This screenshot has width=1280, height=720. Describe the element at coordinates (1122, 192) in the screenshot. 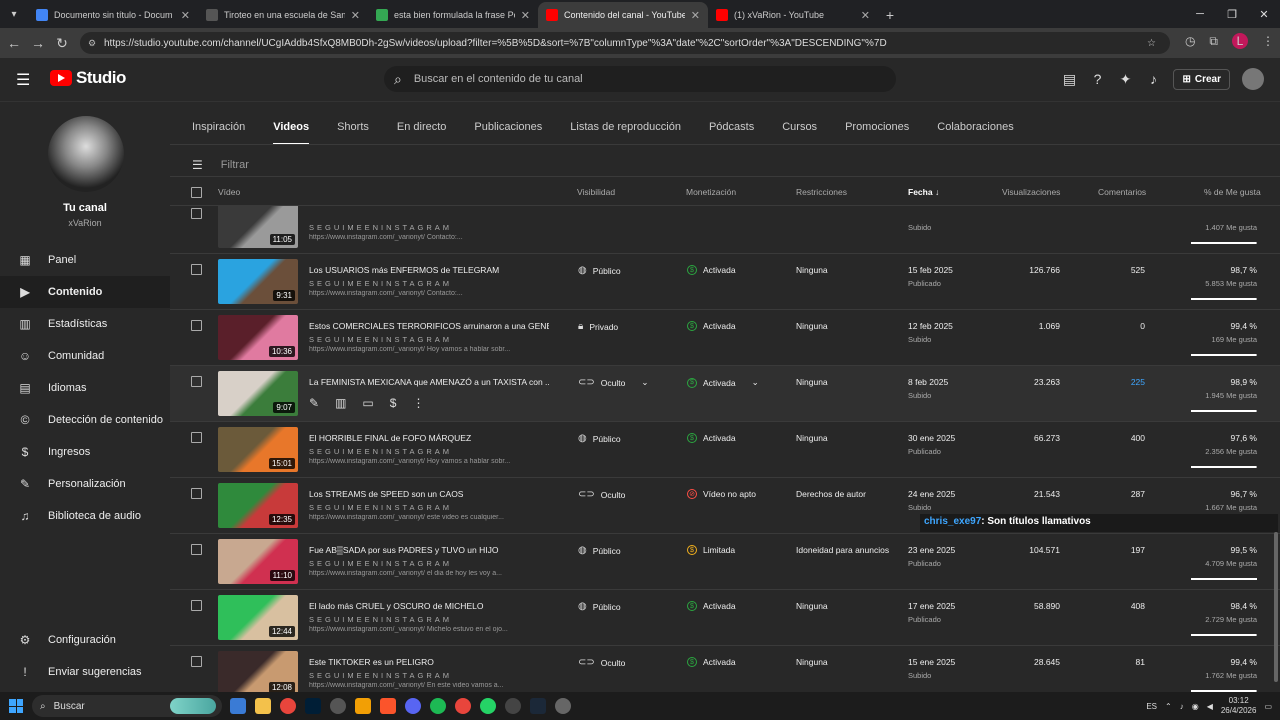

I see `col-comments: Comentarios` at that location.